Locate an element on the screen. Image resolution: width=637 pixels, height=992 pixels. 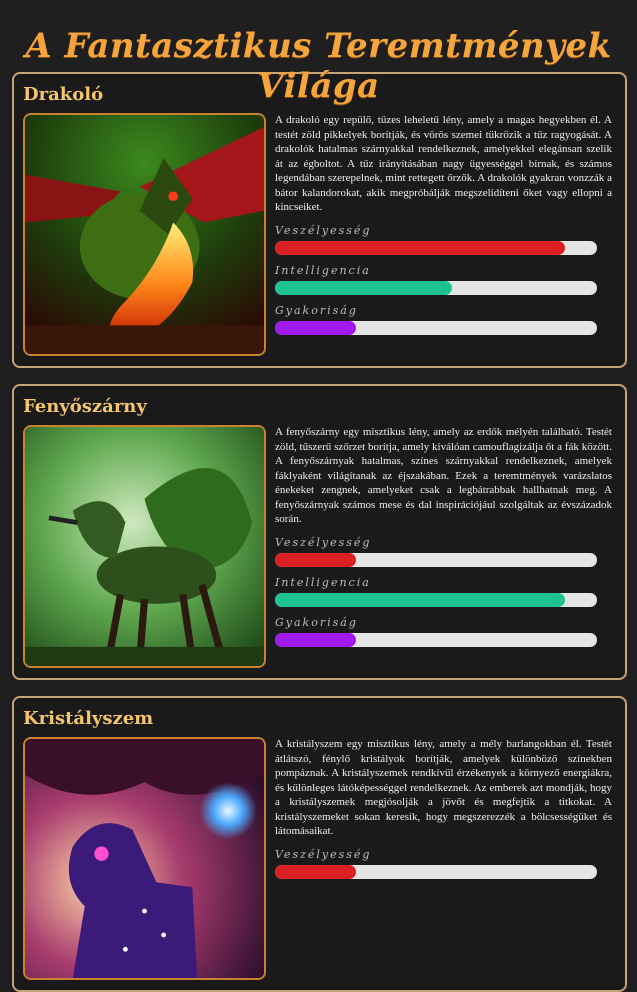
dragon-image is located at coordinates (144, 234).